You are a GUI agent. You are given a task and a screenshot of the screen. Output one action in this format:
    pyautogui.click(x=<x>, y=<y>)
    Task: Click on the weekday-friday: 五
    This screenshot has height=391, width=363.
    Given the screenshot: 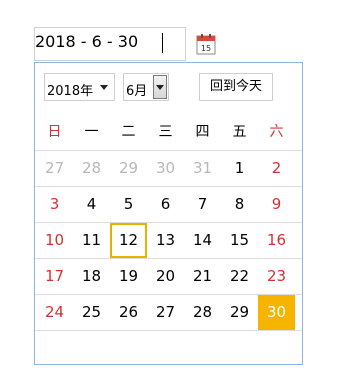 What is the action you would take?
    pyautogui.click(x=239, y=132)
    